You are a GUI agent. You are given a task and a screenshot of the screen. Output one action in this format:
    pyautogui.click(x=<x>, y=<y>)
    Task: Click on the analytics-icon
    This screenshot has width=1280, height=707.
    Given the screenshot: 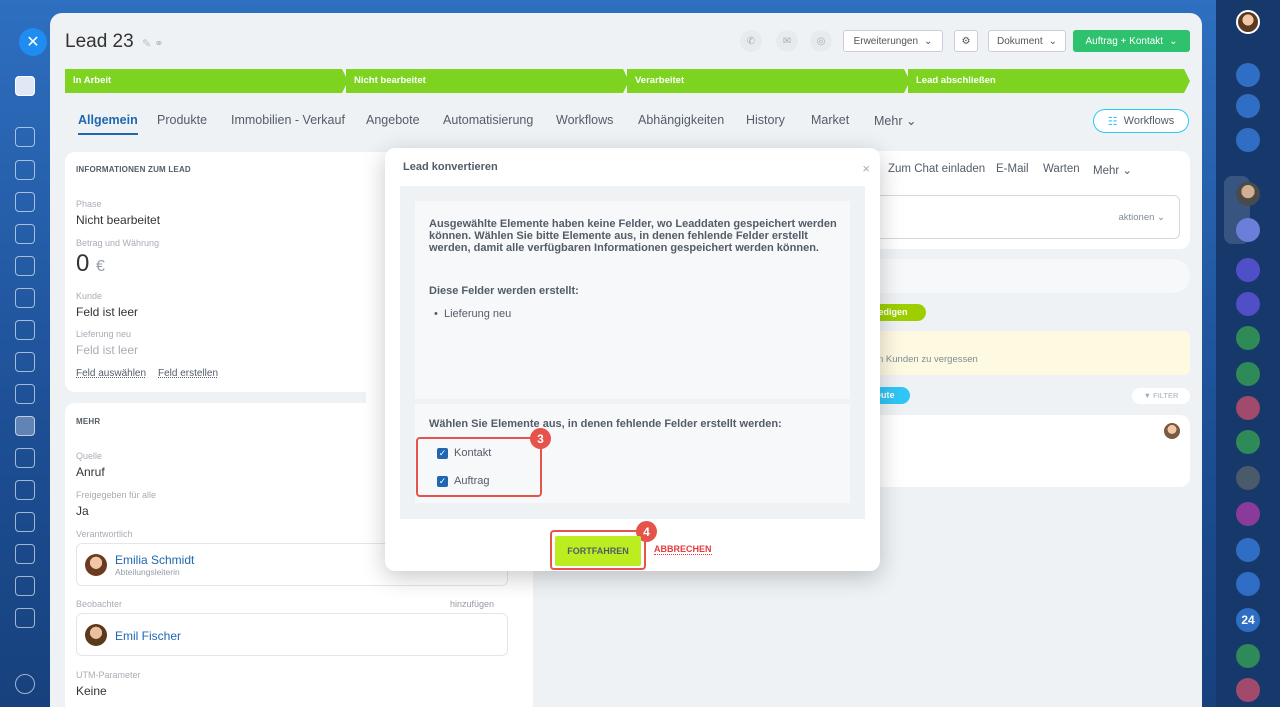 What is the action you would take?
    pyautogui.click(x=25, y=362)
    